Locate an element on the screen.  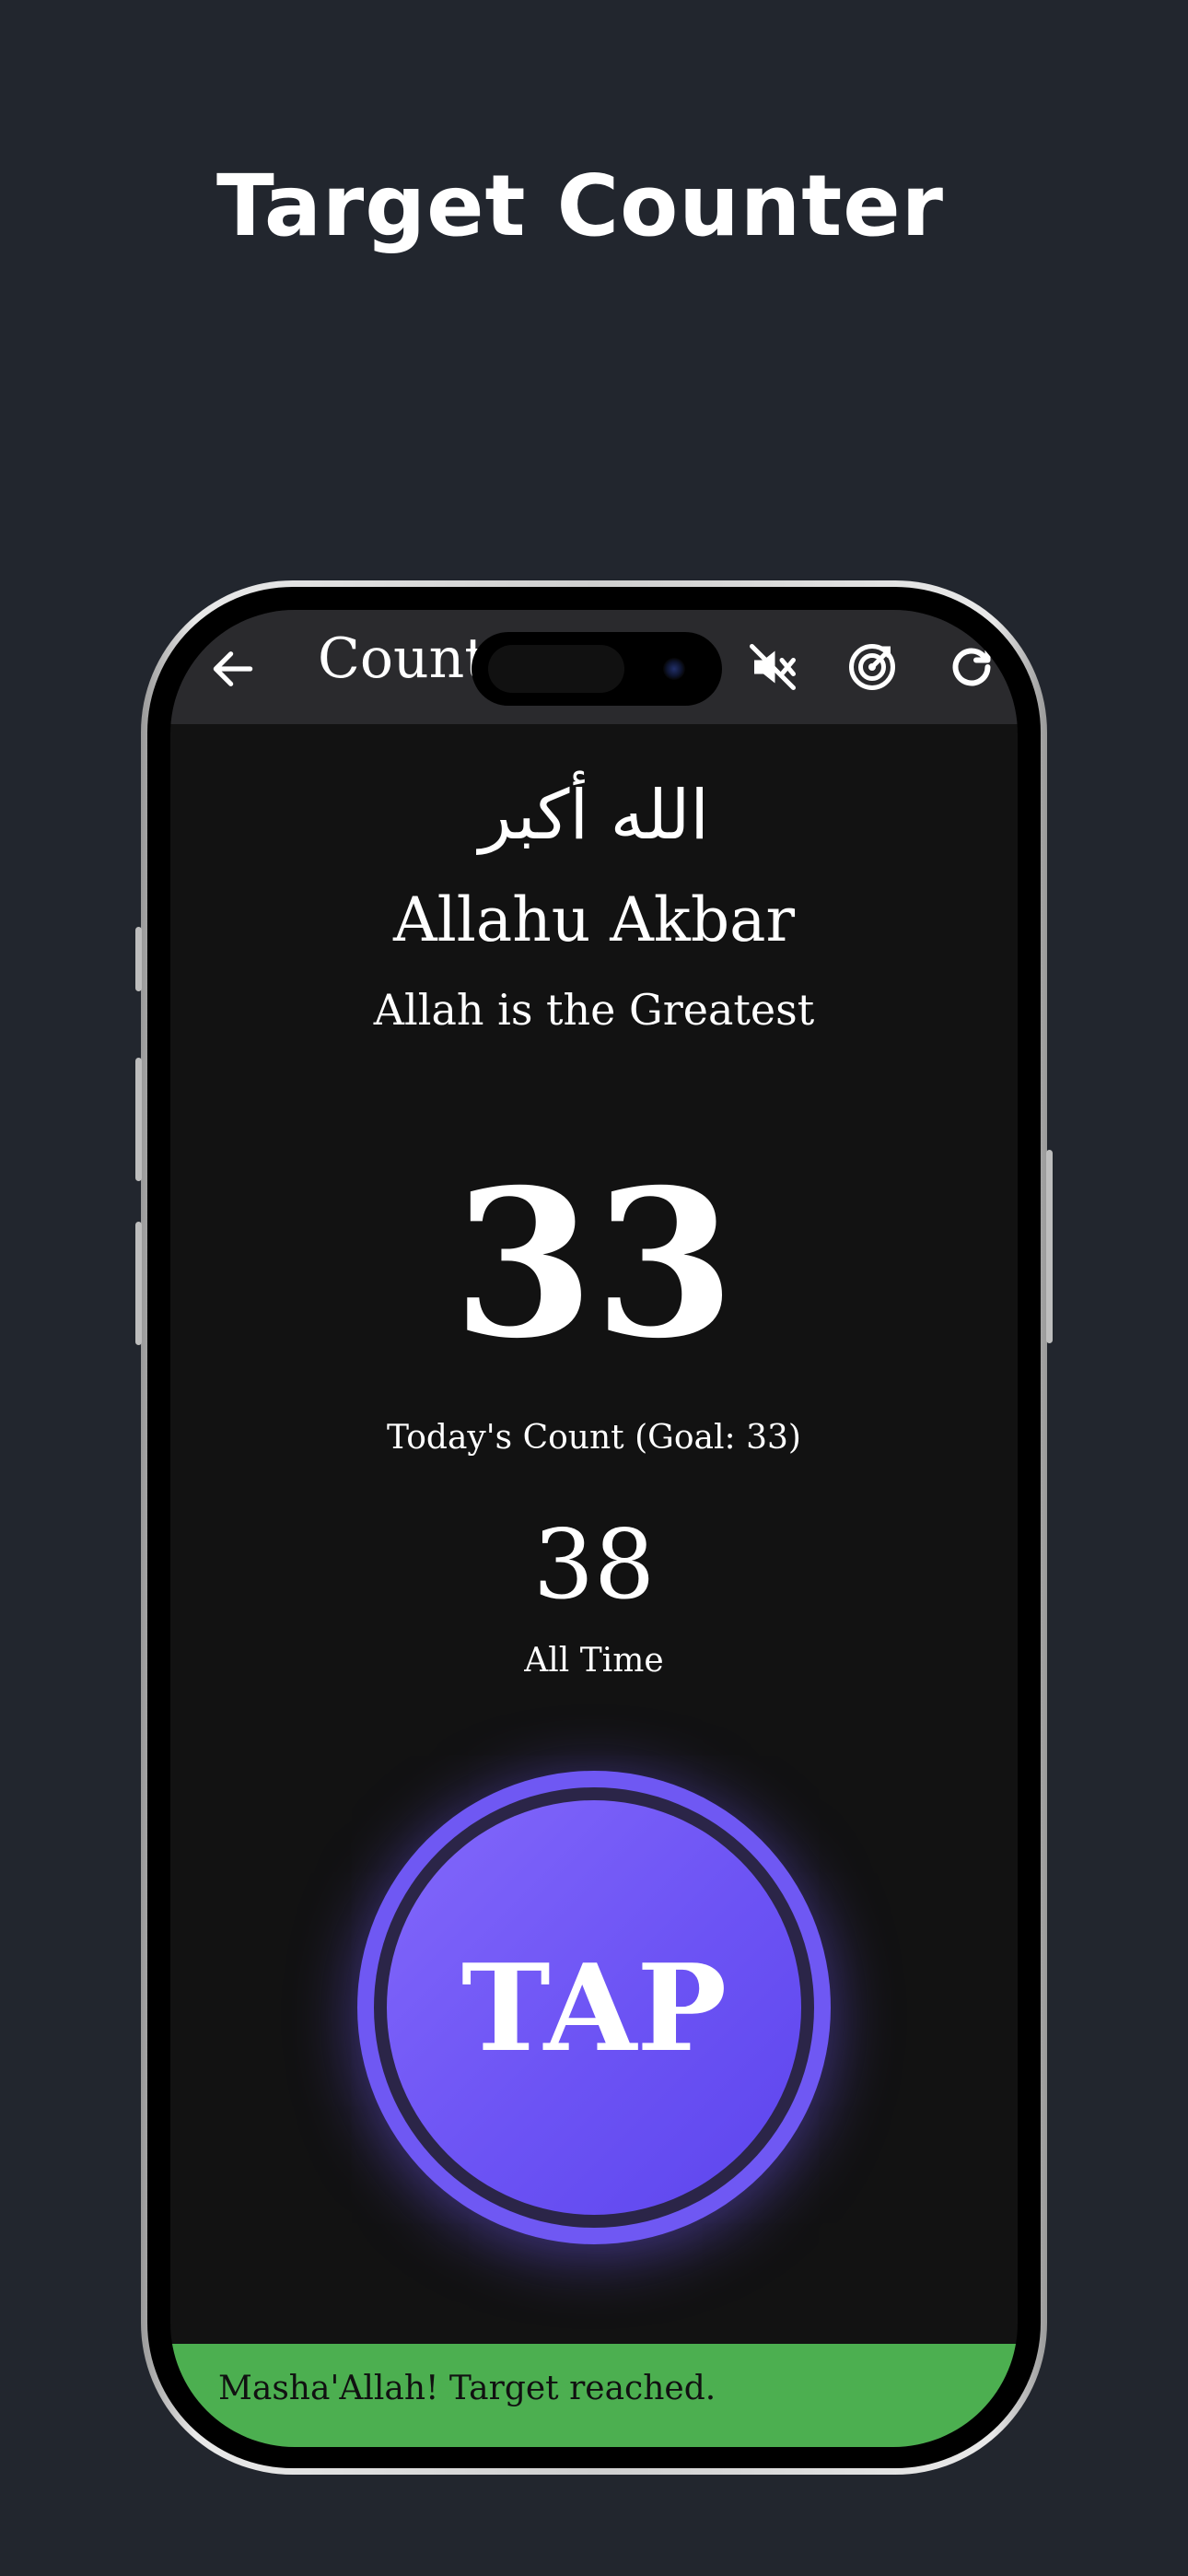
dhikr-transliteration: Allahu Akbar is located at coordinates (594, 919).